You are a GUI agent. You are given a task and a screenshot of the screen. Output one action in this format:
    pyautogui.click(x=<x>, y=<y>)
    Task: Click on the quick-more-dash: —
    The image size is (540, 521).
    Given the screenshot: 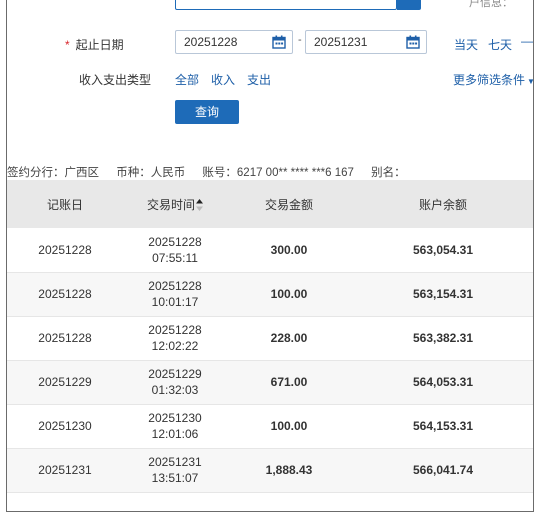 What is the action you would take?
    pyautogui.click(x=527, y=41)
    